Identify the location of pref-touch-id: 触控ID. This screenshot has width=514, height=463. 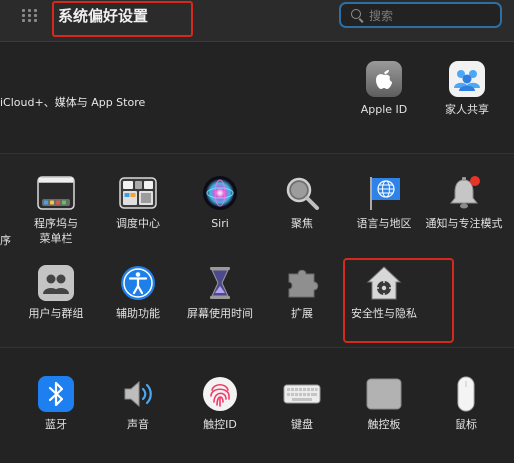
(220, 403).